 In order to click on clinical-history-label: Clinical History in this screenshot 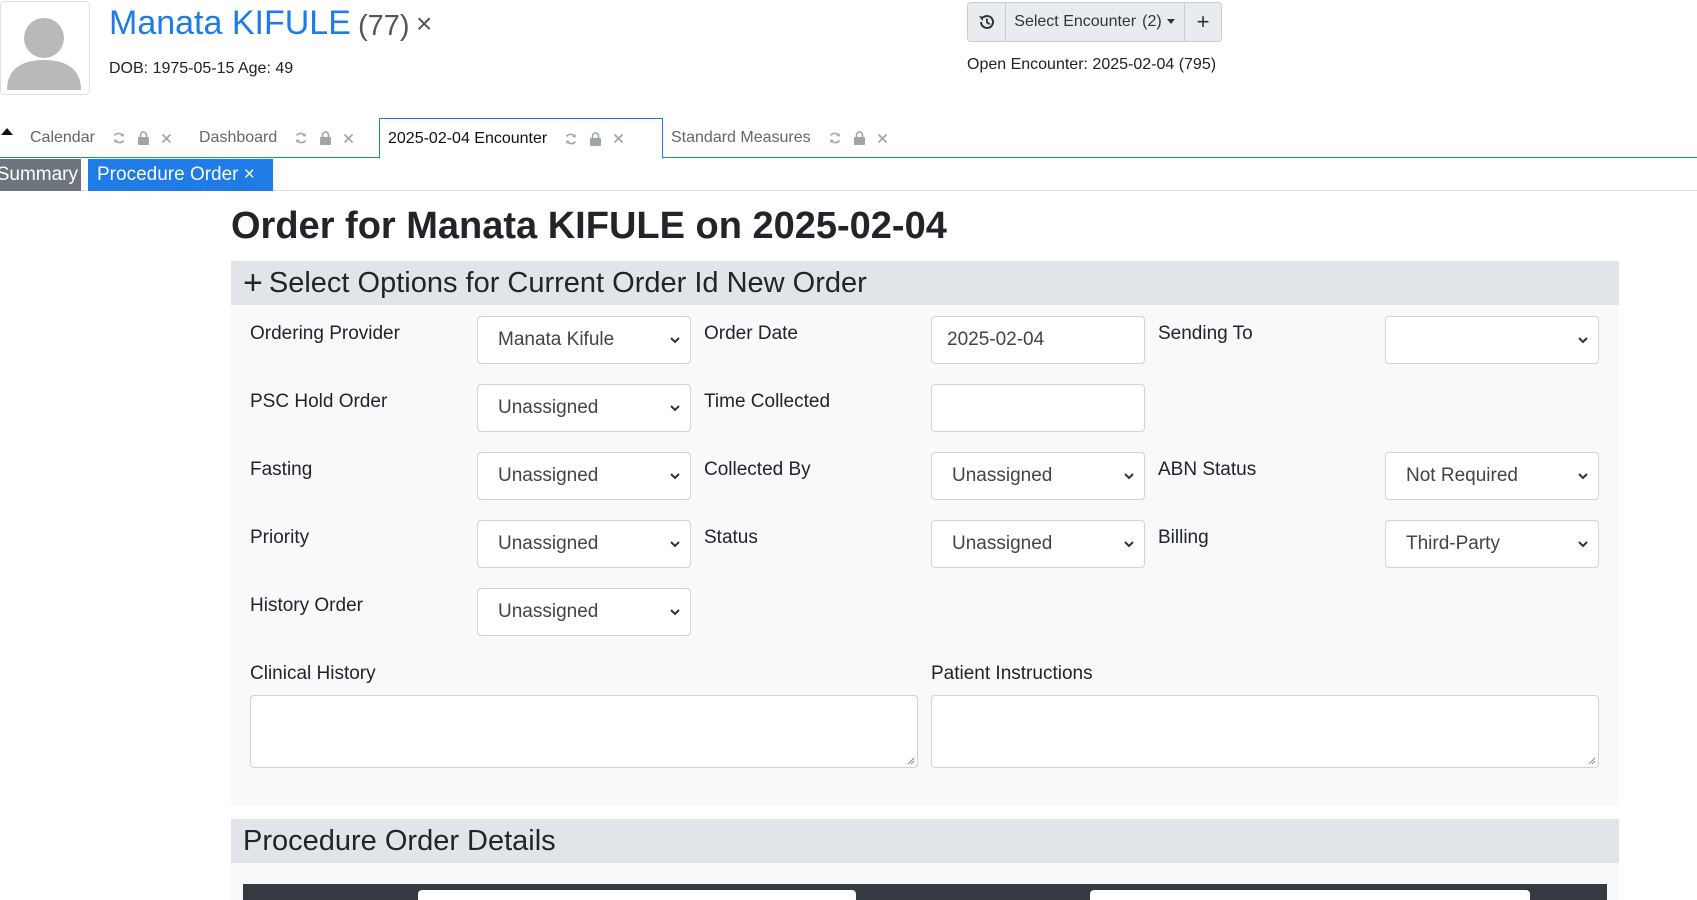, I will do `click(313, 673)`.